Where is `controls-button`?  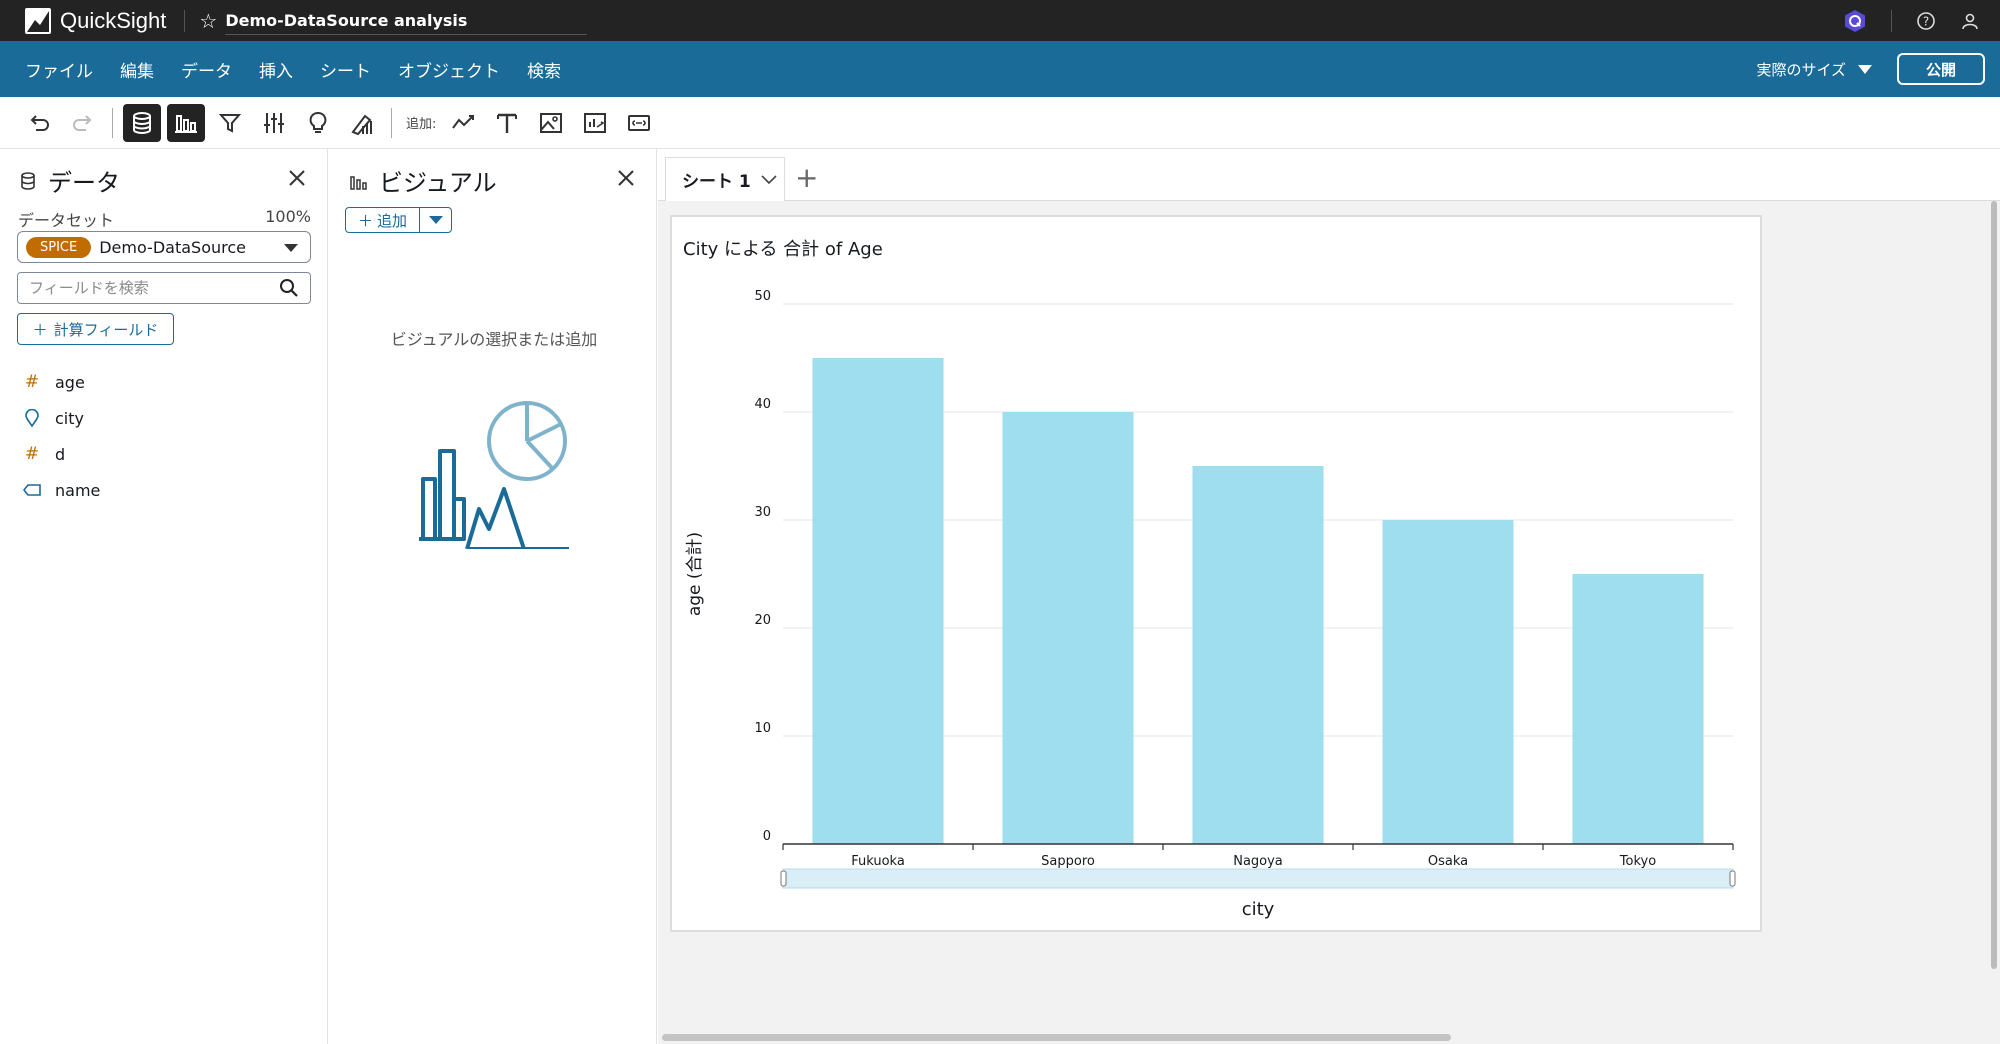
controls-button is located at coordinates (274, 123).